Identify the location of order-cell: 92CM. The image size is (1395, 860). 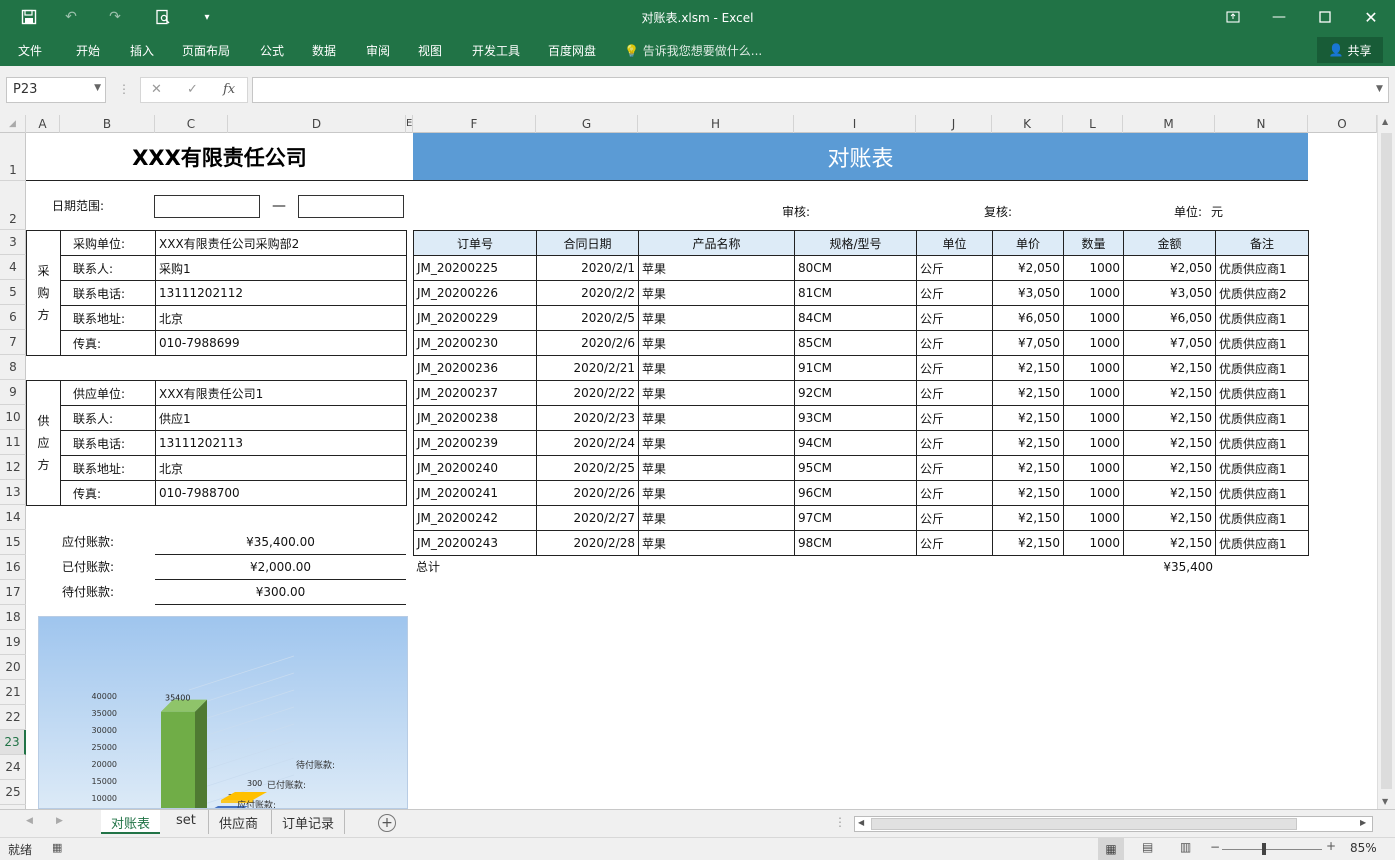
(855, 393).